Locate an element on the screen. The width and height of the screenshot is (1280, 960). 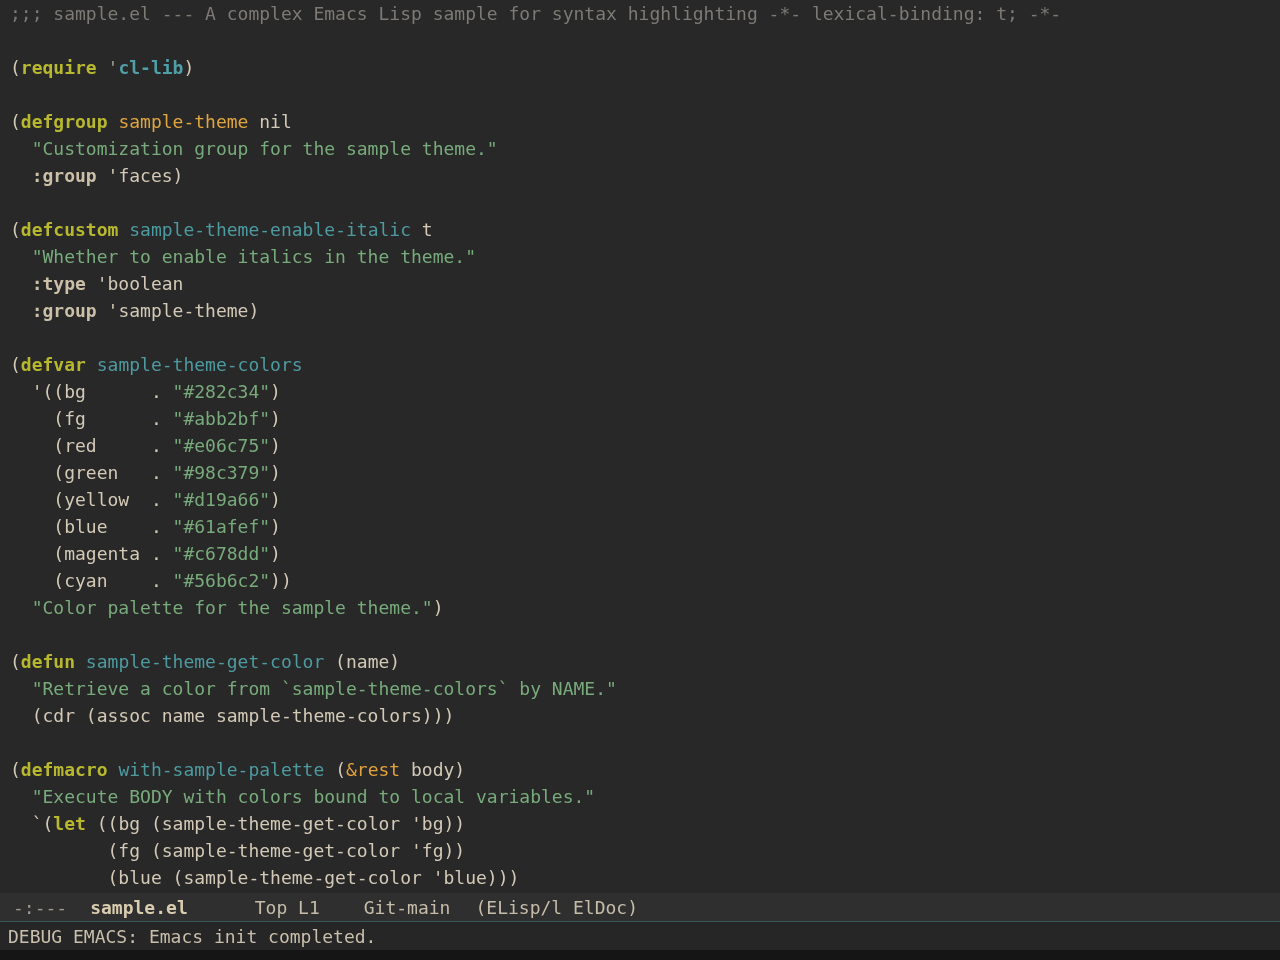
major-mode: (ELisp/l ElDoc) is located at coordinates (557, 907).